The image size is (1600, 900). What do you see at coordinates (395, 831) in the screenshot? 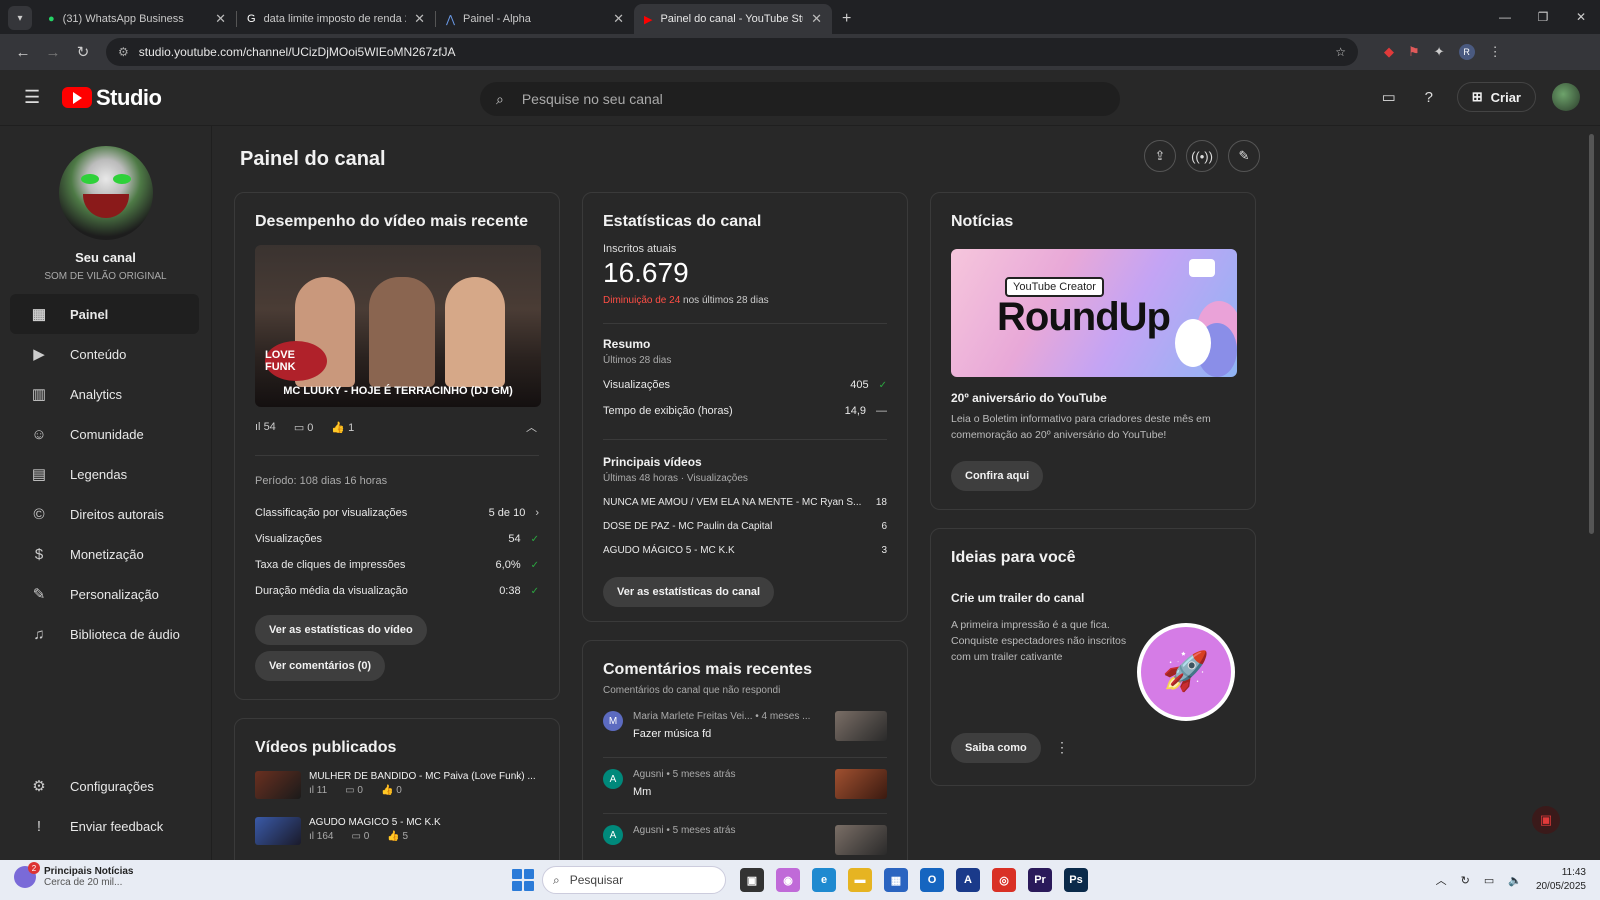
I see `list-item: AGUDO MÁGICO 5 - MC K.K ıl 164 ▭ 0 👍 5` at bounding box center [395, 831].